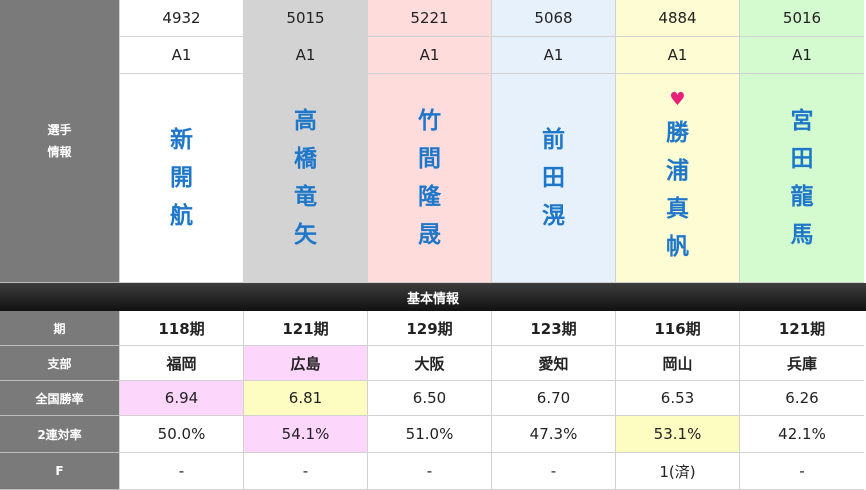 The image size is (866, 490). What do you see at coordinates (677, 171) in the screenshot?
I see `racer-name-char: 浦` at bounding box center [677, 171].